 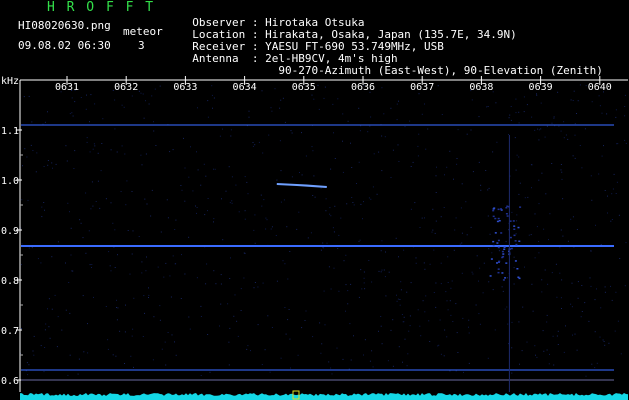 What do you see at coordinates (67, 87) in the screenshot?
I see `x-tick-label: 0631` at bounding box center [67, 87].